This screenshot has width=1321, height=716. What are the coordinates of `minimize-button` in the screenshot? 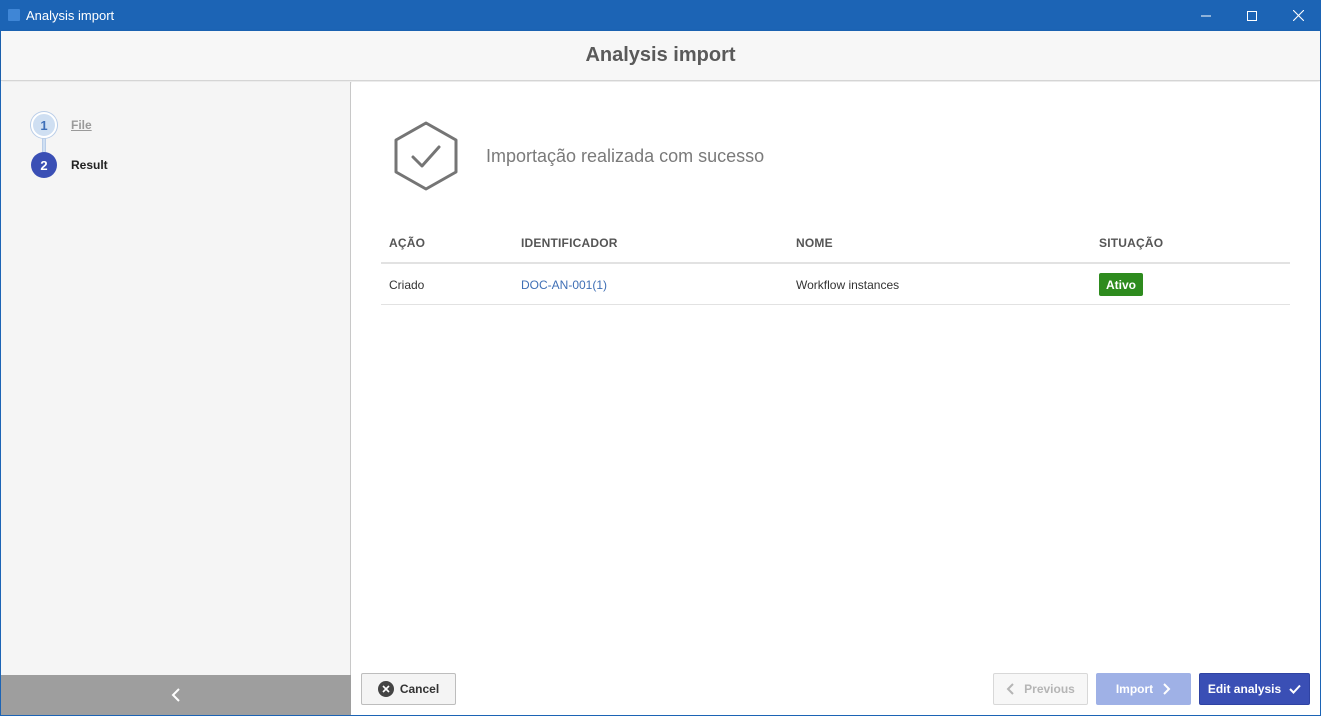 It's located at (1206, 15).